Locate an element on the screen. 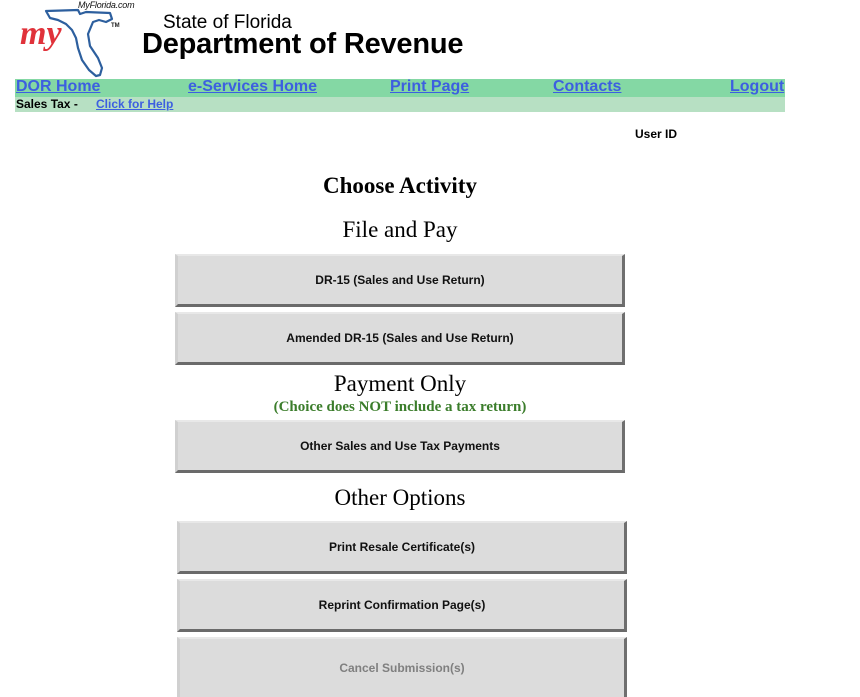 The image size is (860, 697). florida-outline-icon: my TM is located at coordinates (70, 43).